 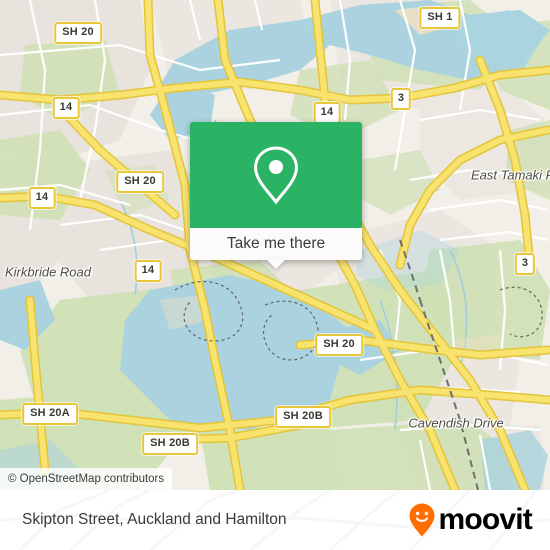 I want to click on map-place-label: Kirkbride Road, so click(x=48, y=272).